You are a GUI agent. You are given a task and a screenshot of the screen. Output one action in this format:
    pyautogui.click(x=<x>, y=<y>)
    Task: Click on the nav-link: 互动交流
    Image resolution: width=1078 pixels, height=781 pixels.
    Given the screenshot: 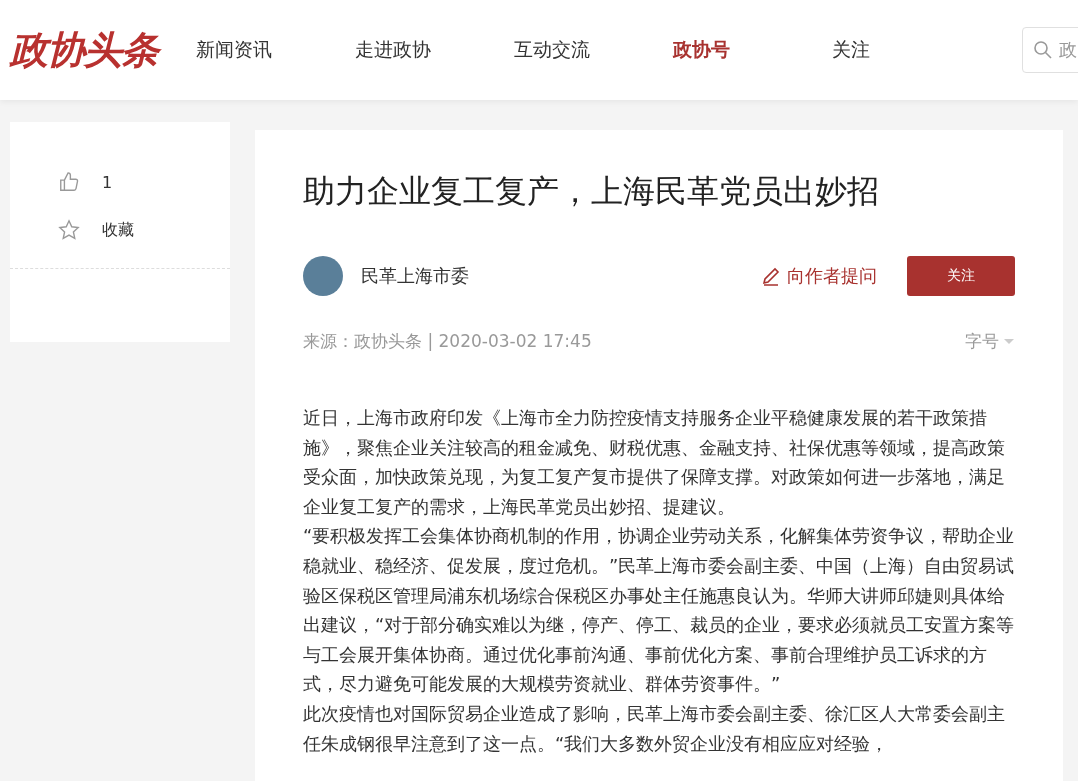 What is the action you would take?
    pyautogui.click(x=593, y=50)
    